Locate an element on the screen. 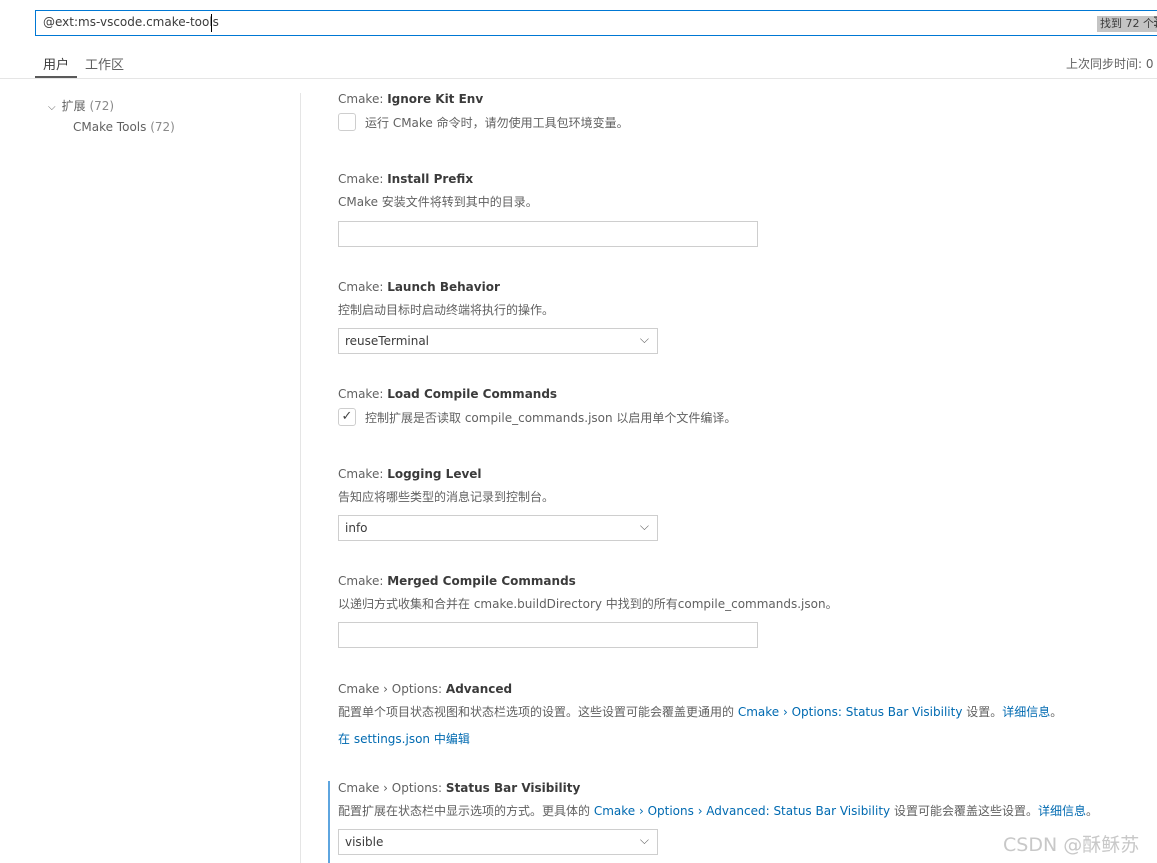 The height and width of the screenshot is (863, 1157). status-bar-visibility-select: visible ⌵ is located at coordinates (498, 842).